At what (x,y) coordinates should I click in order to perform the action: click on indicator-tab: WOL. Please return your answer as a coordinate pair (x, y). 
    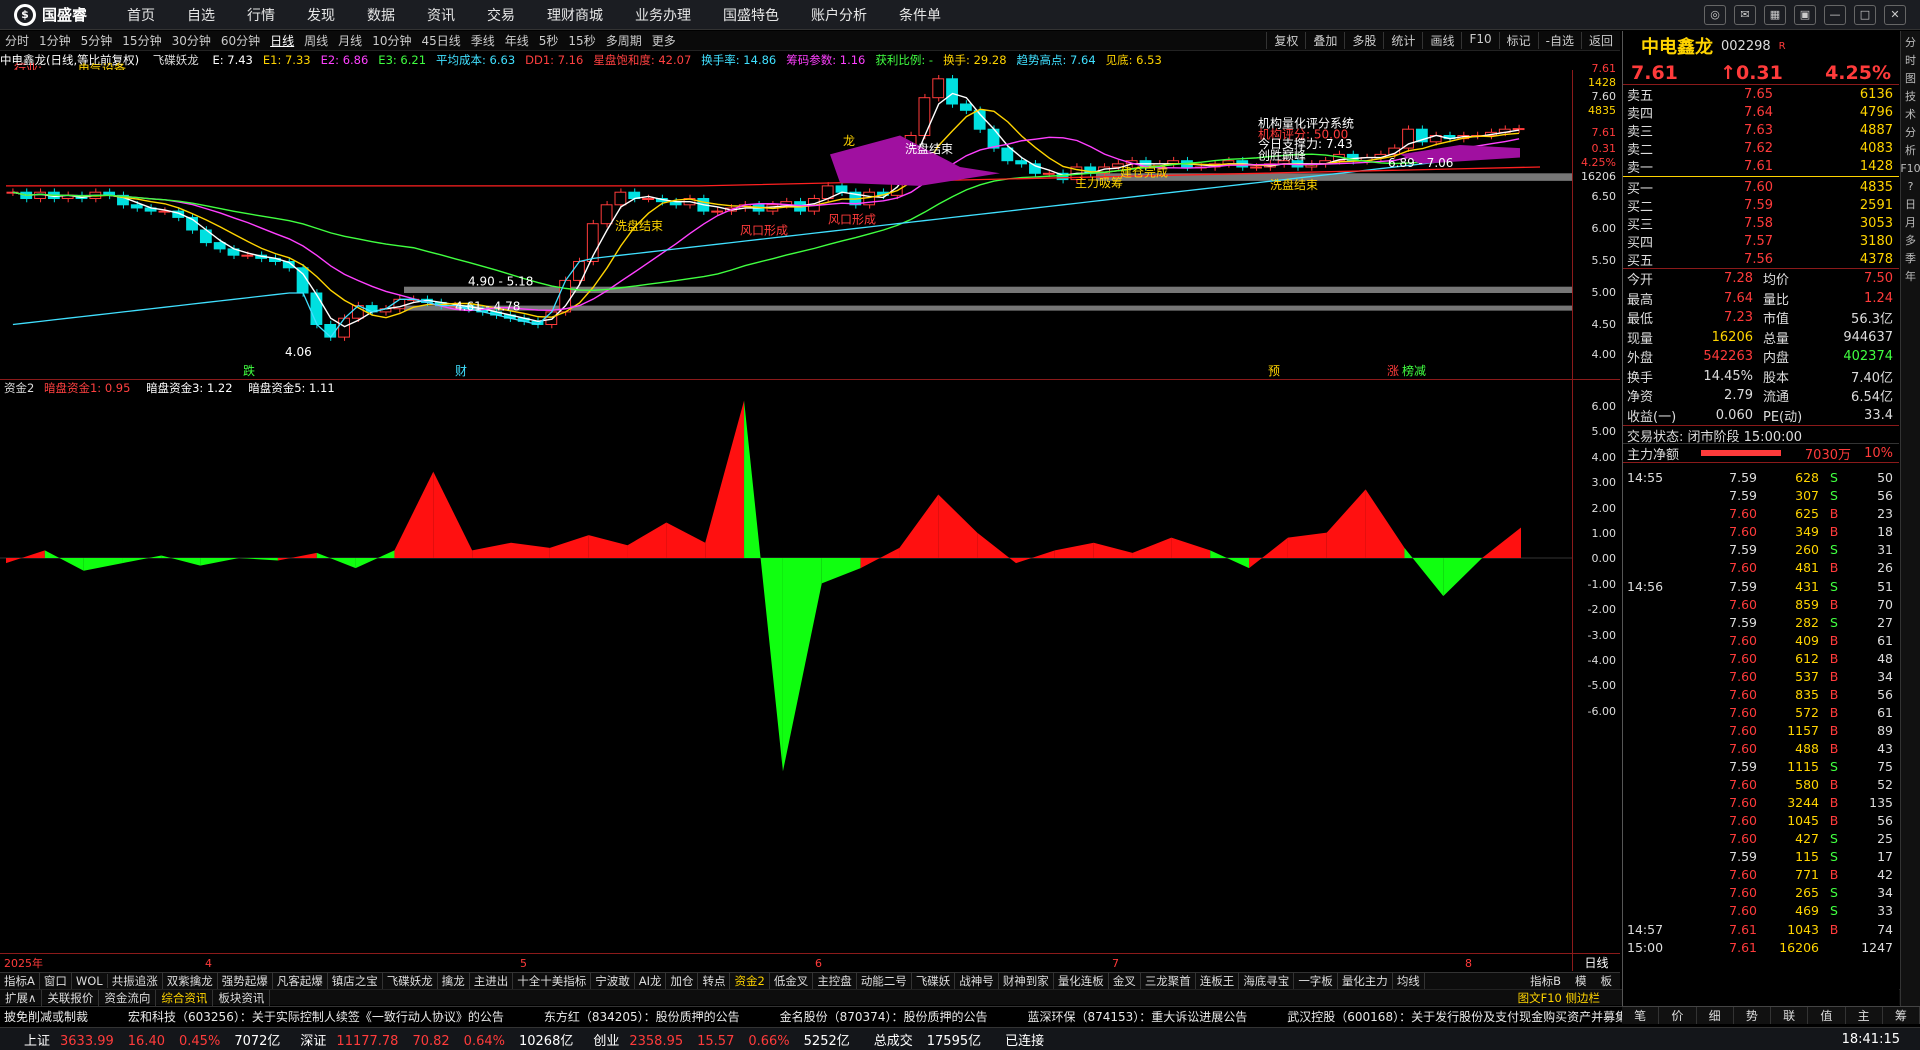
    Looking at the image, I should click on (90, 981).